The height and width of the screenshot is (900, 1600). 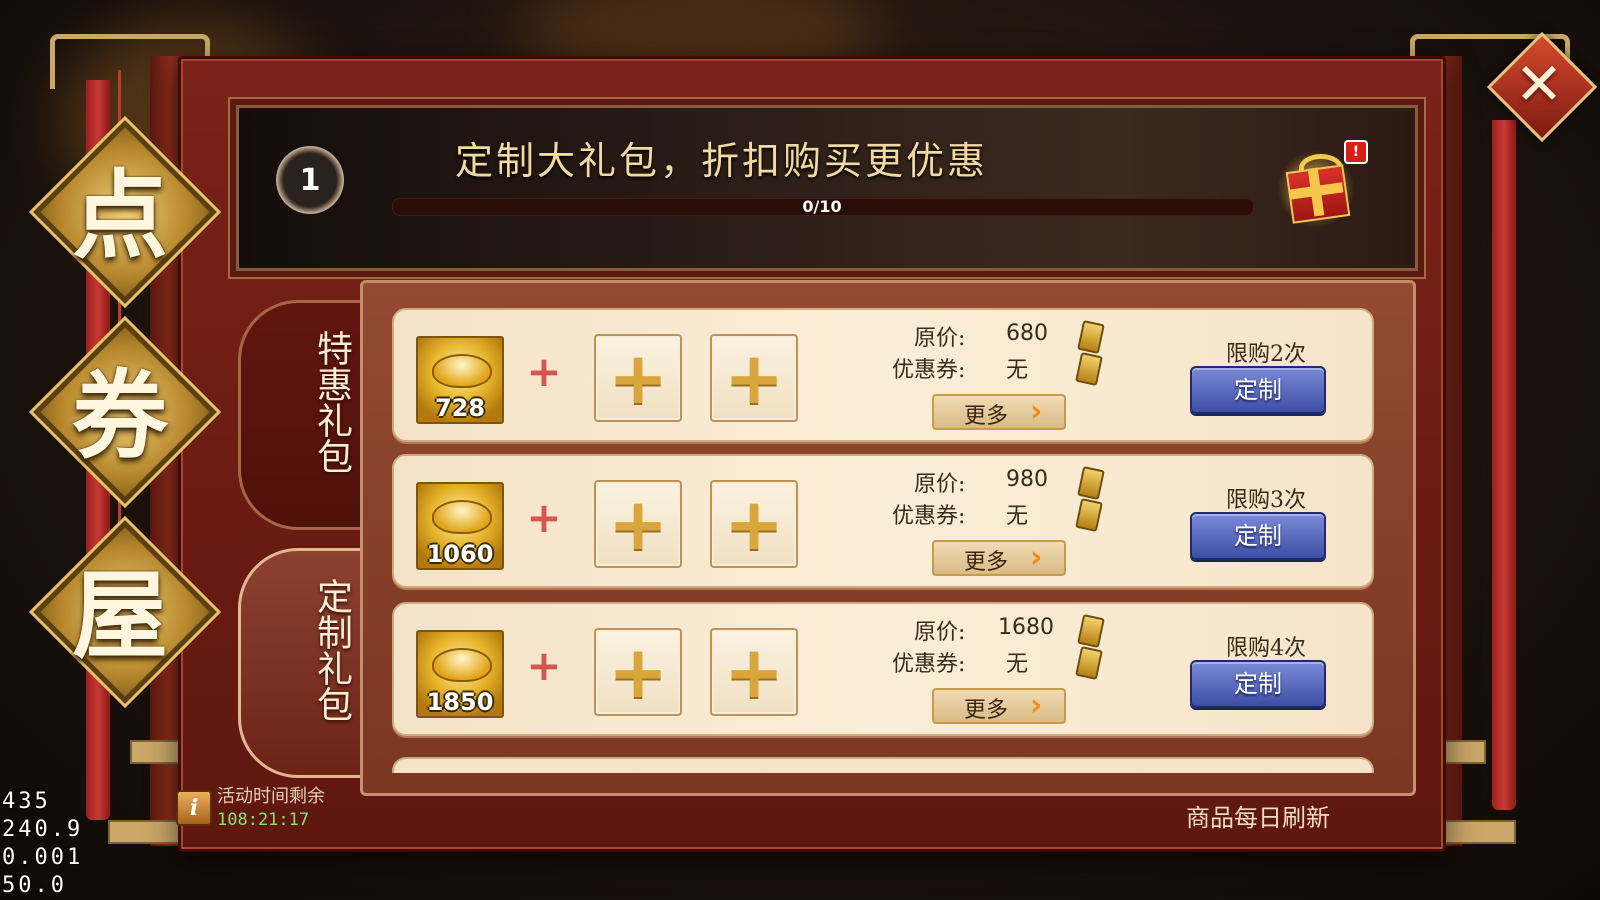 I want to click on debug-line: 50.0, so click(x=34, y=885).